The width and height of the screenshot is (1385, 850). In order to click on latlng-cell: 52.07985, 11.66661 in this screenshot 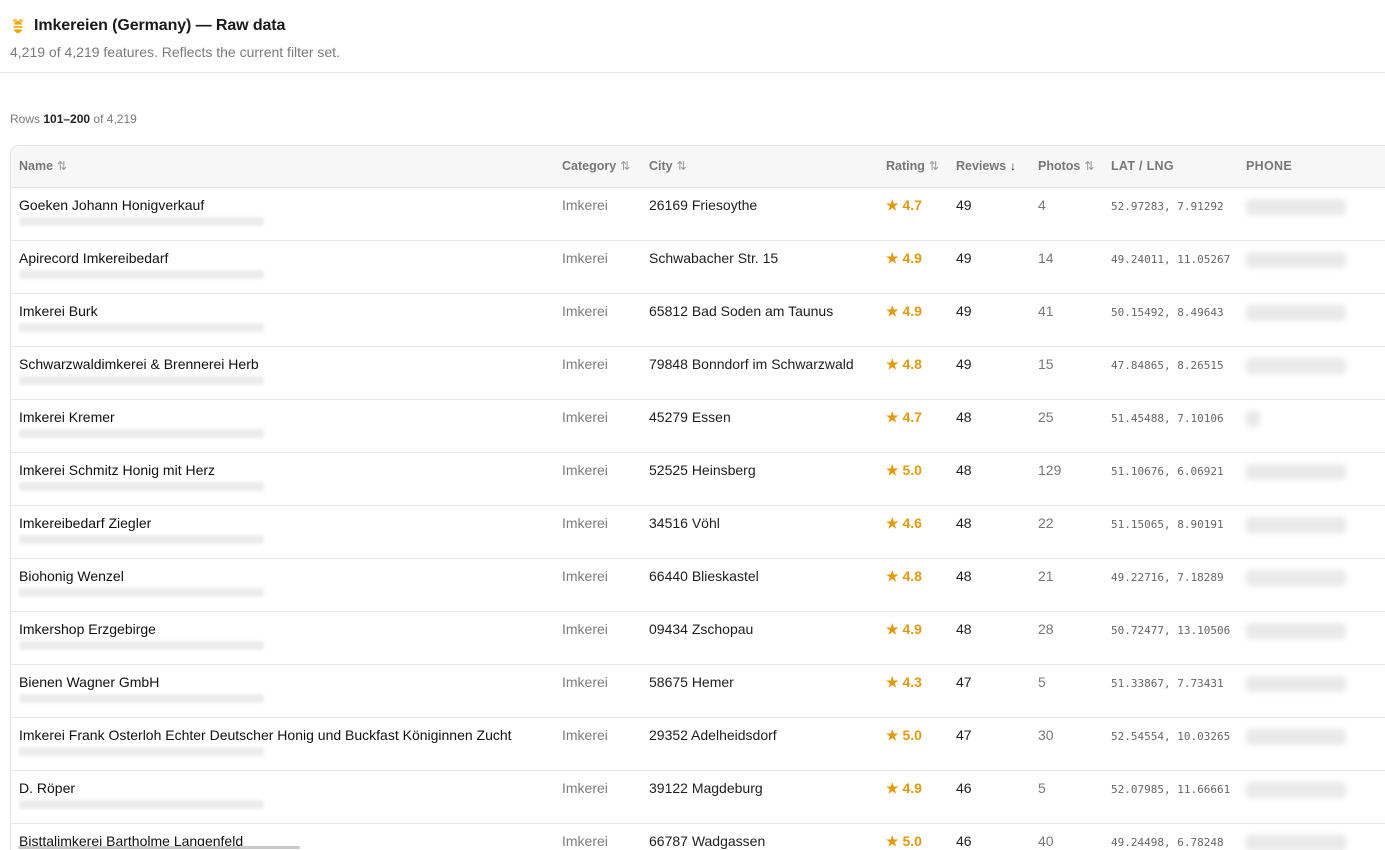, I will do `click(1171, 789)`.